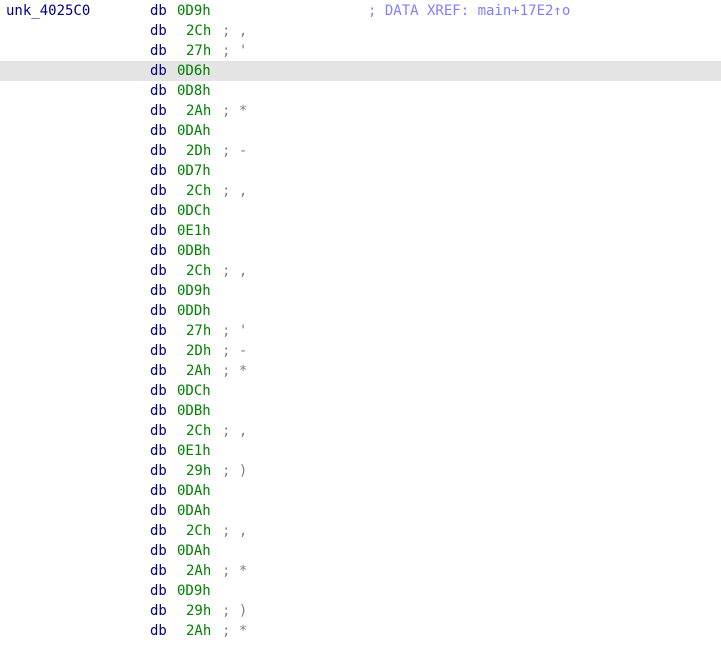 The image size is (721, 649). What do you see at coordinates (360, 311) in the screenshot?
I see `listing-line: db 0DDh` at bounding box center [360, 311].